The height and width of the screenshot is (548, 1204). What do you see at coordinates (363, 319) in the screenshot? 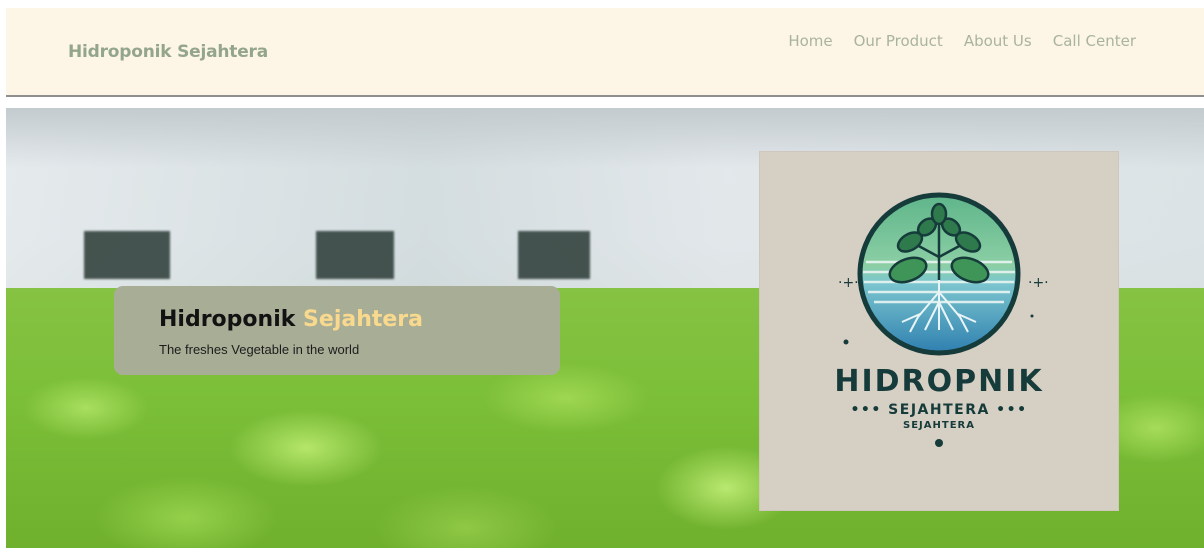
I see `hero-title-part2: Sejahtera` at bounding box center [363, 319].